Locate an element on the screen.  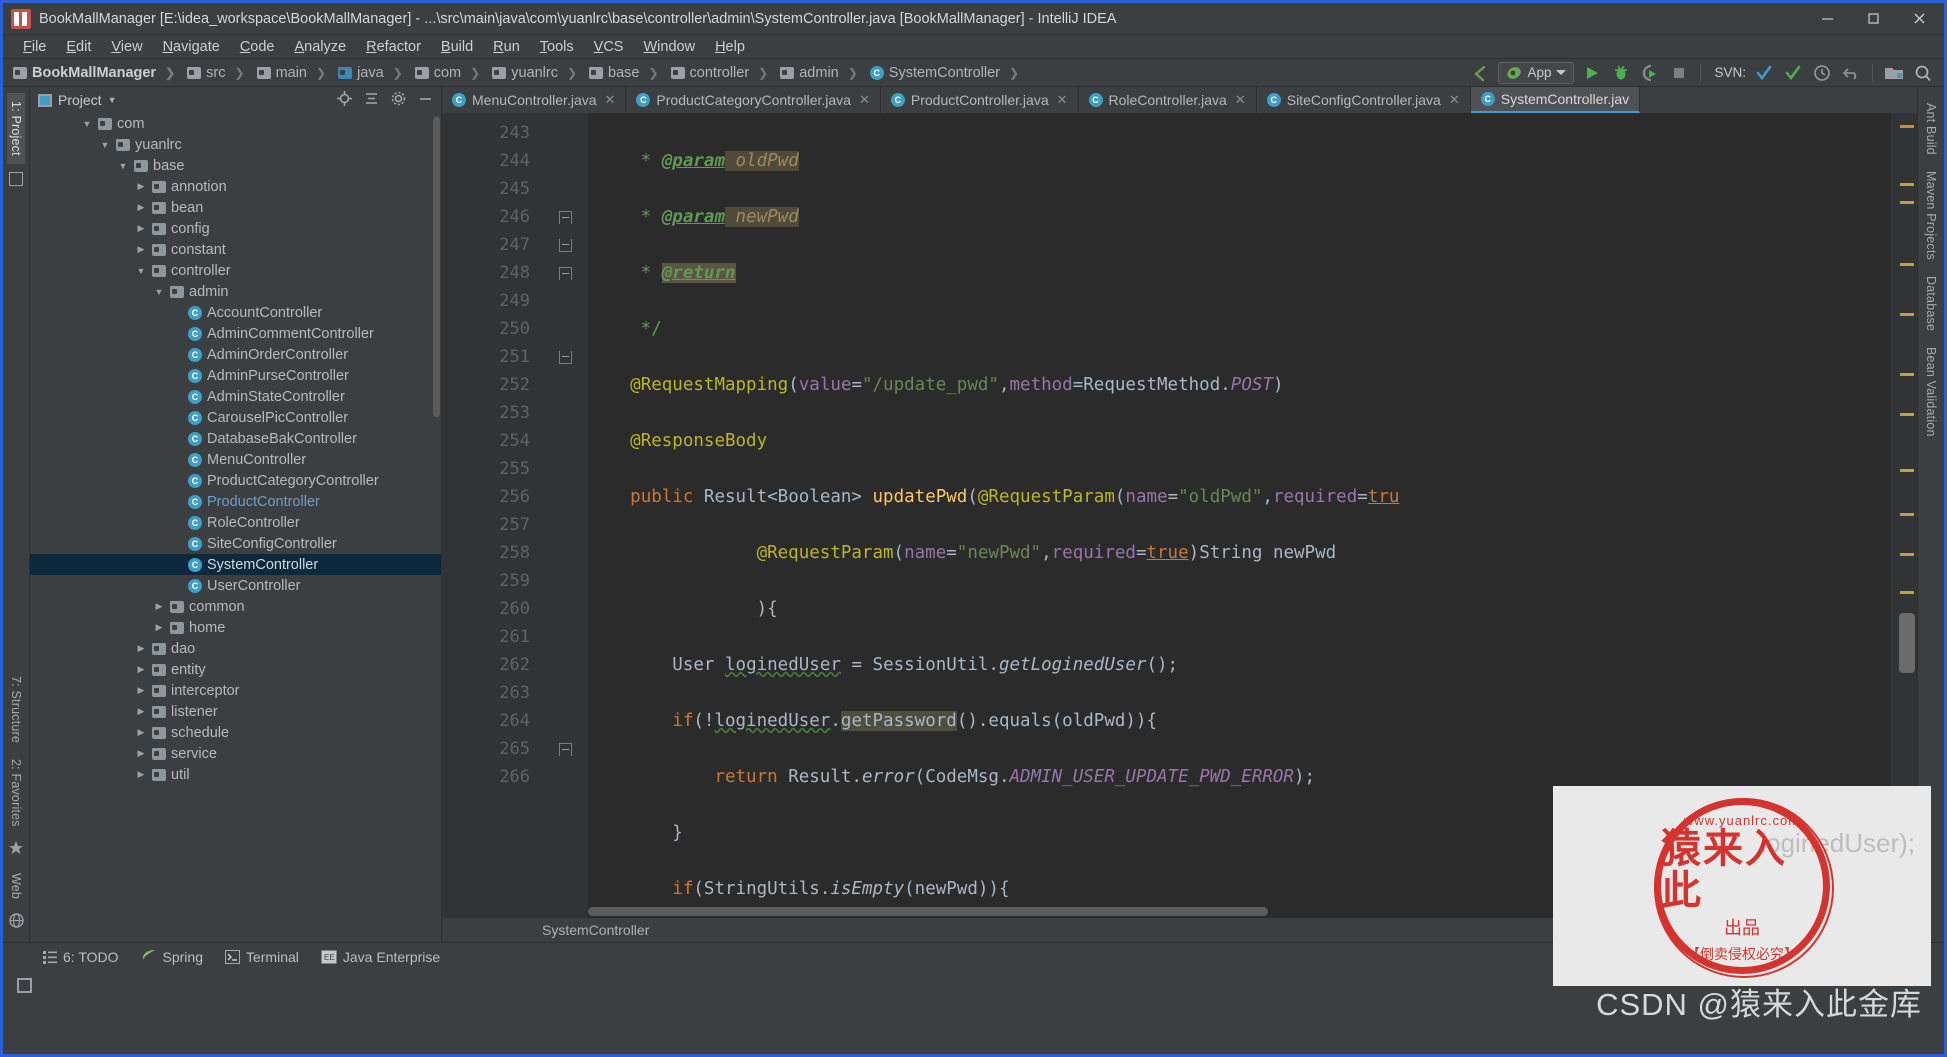
sidebar-item-maven-projects: Maven Projects is located at coordinates (1931, 215).